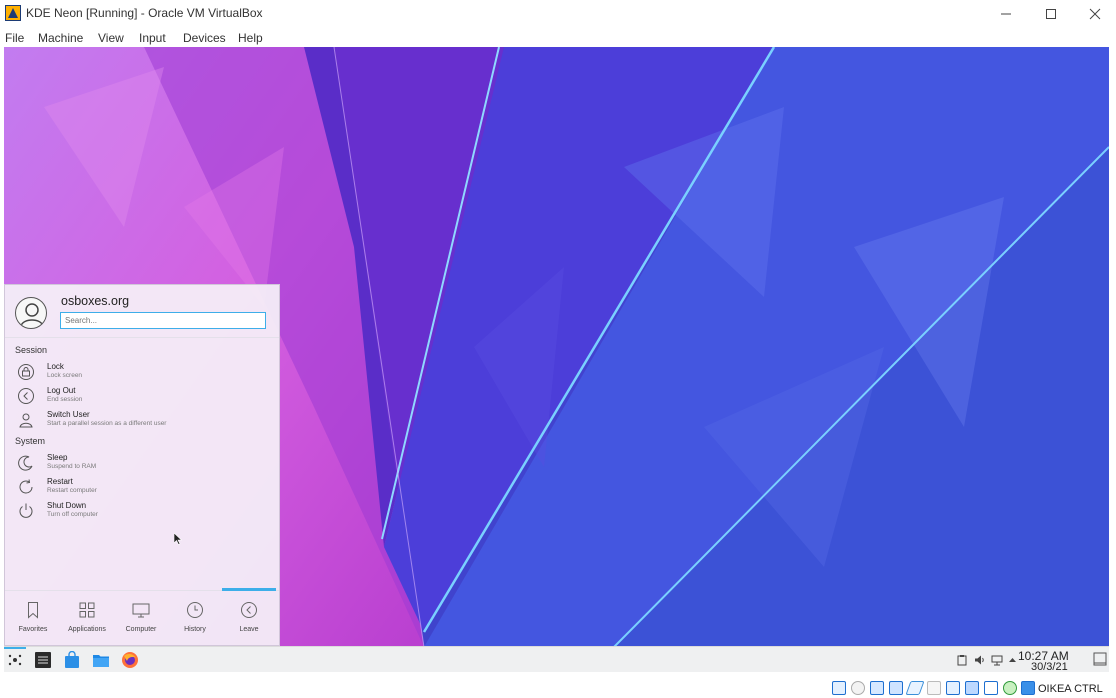 This screenshot has height=698, width=1116. What do you see at coordinates (72, 514) in the screenshot?
I see `shutdown-description: Turn off computer` at bounding box center [72, 514].